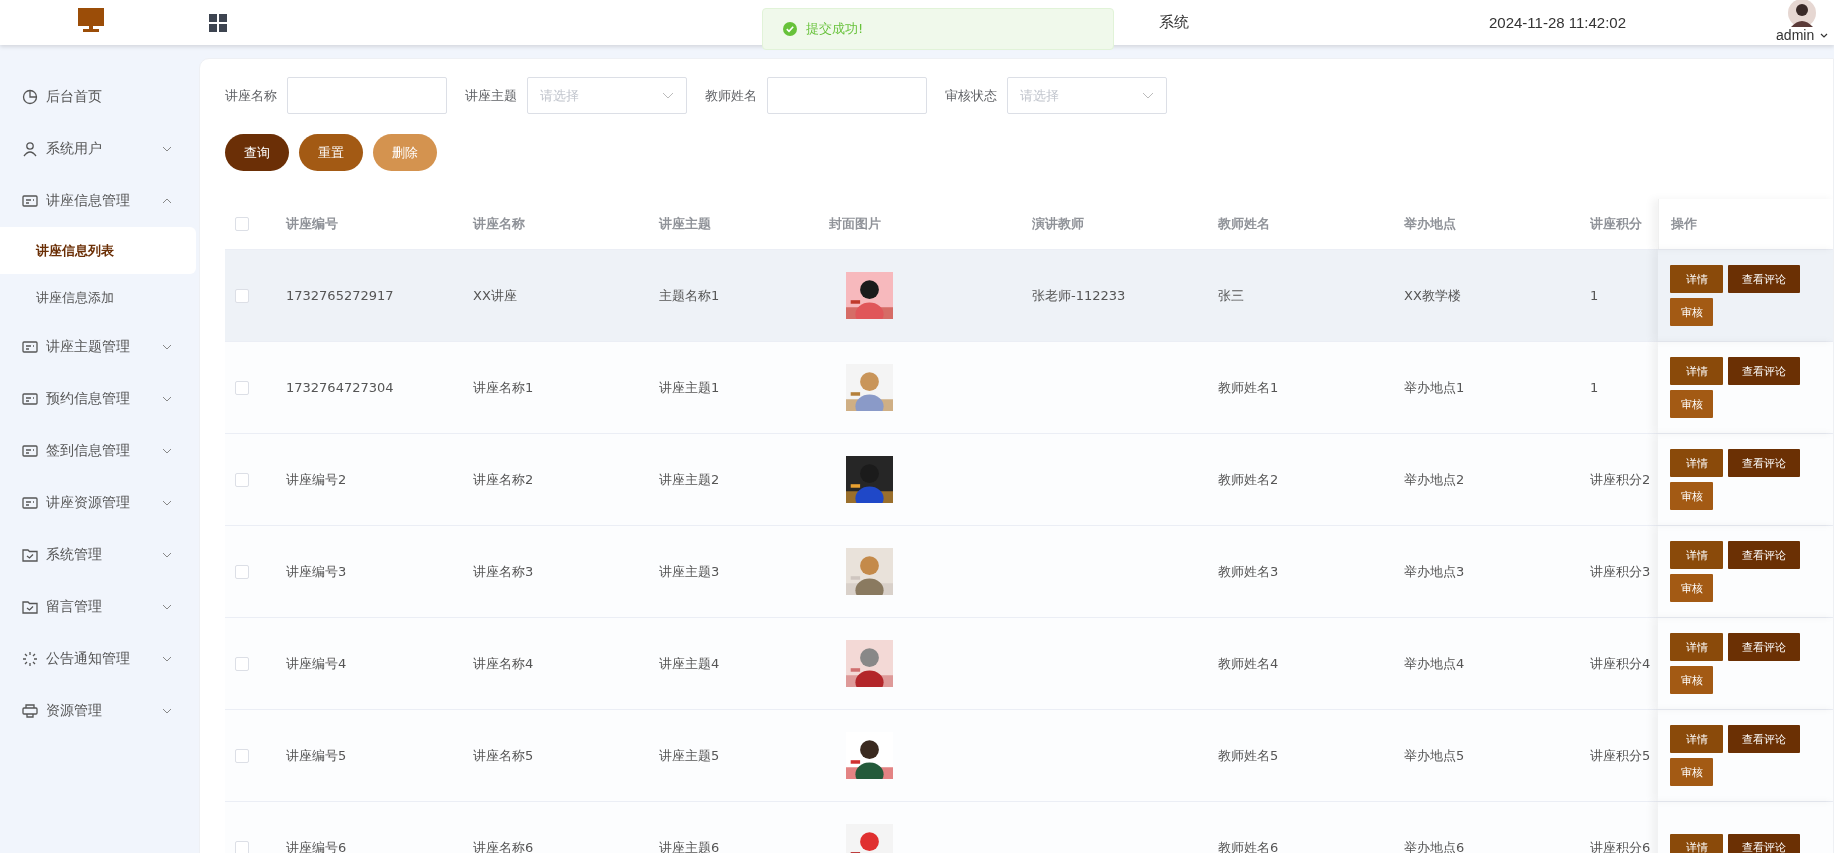 The width and height of the screenshot is (1834, 853). I want to click on table-cell: 1, so click(1594, 295).